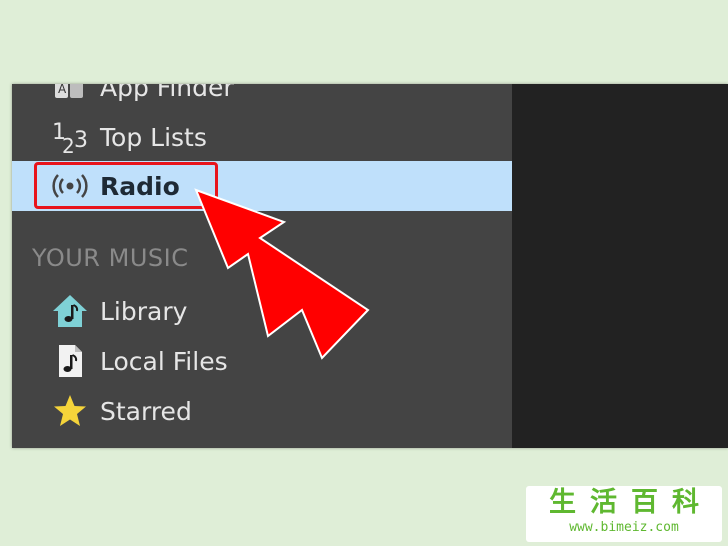 Image resolution: width=728 pixels, height=546 pixels. Describe the element at coordinates (146, 411) in the screenshot. I see `sidebar-item-label: Starred` at that location.